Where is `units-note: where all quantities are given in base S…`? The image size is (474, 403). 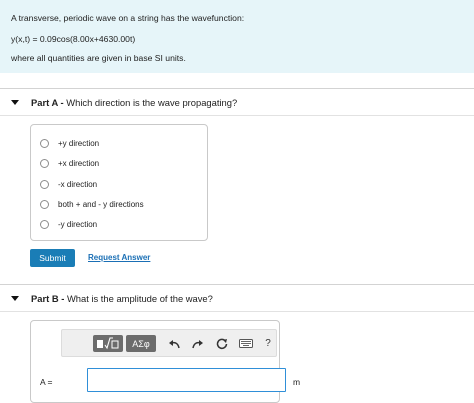
units-note: where all quantities are given in base S… is located at coordinates (98, 58).